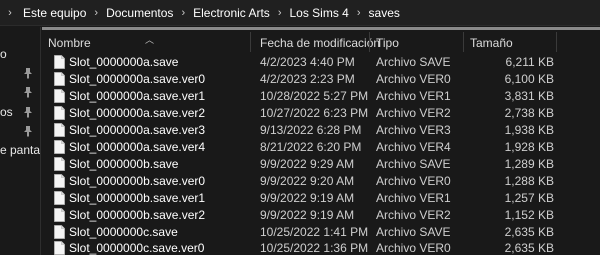 This screenshot has width=600, height=255. I want to click on file-name: Slot_0000000b.save.ver2, so click(137, 215).